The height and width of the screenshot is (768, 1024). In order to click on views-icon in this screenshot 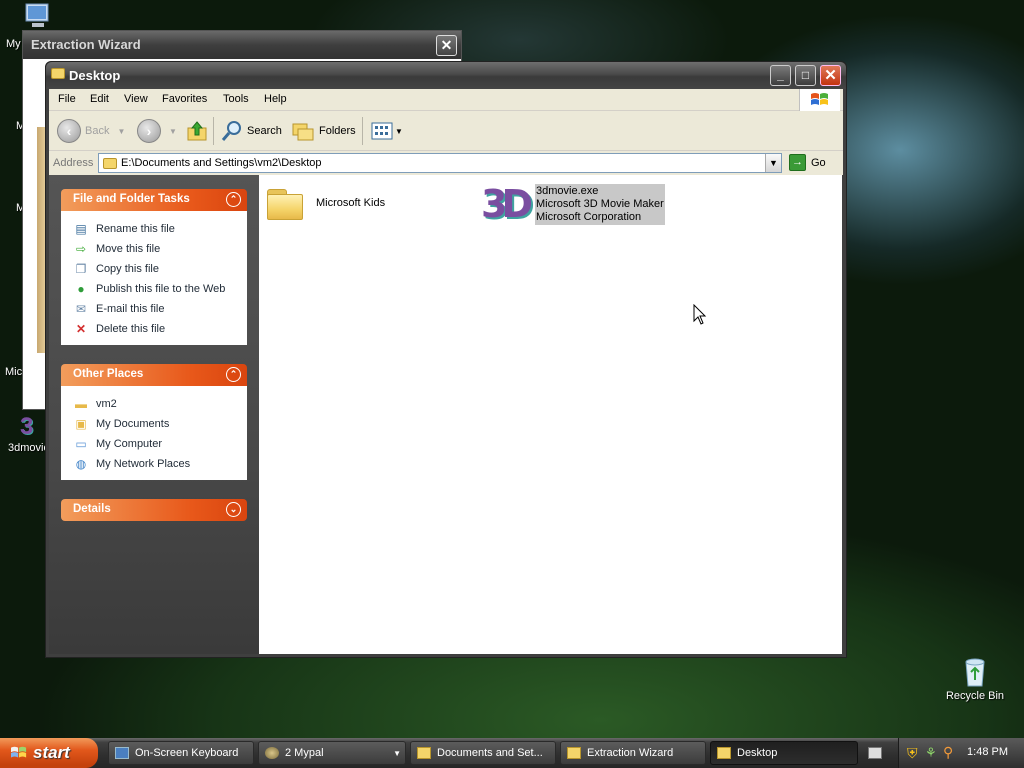, I will do `click(382, 131)`.